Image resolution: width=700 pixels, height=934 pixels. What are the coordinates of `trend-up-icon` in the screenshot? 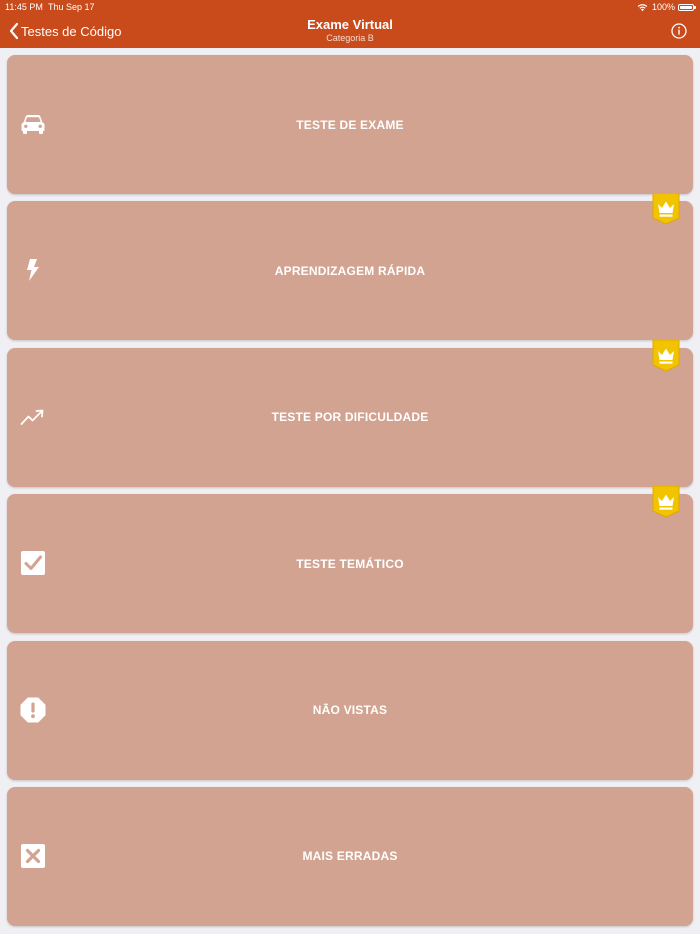 It's located at (33, 417).